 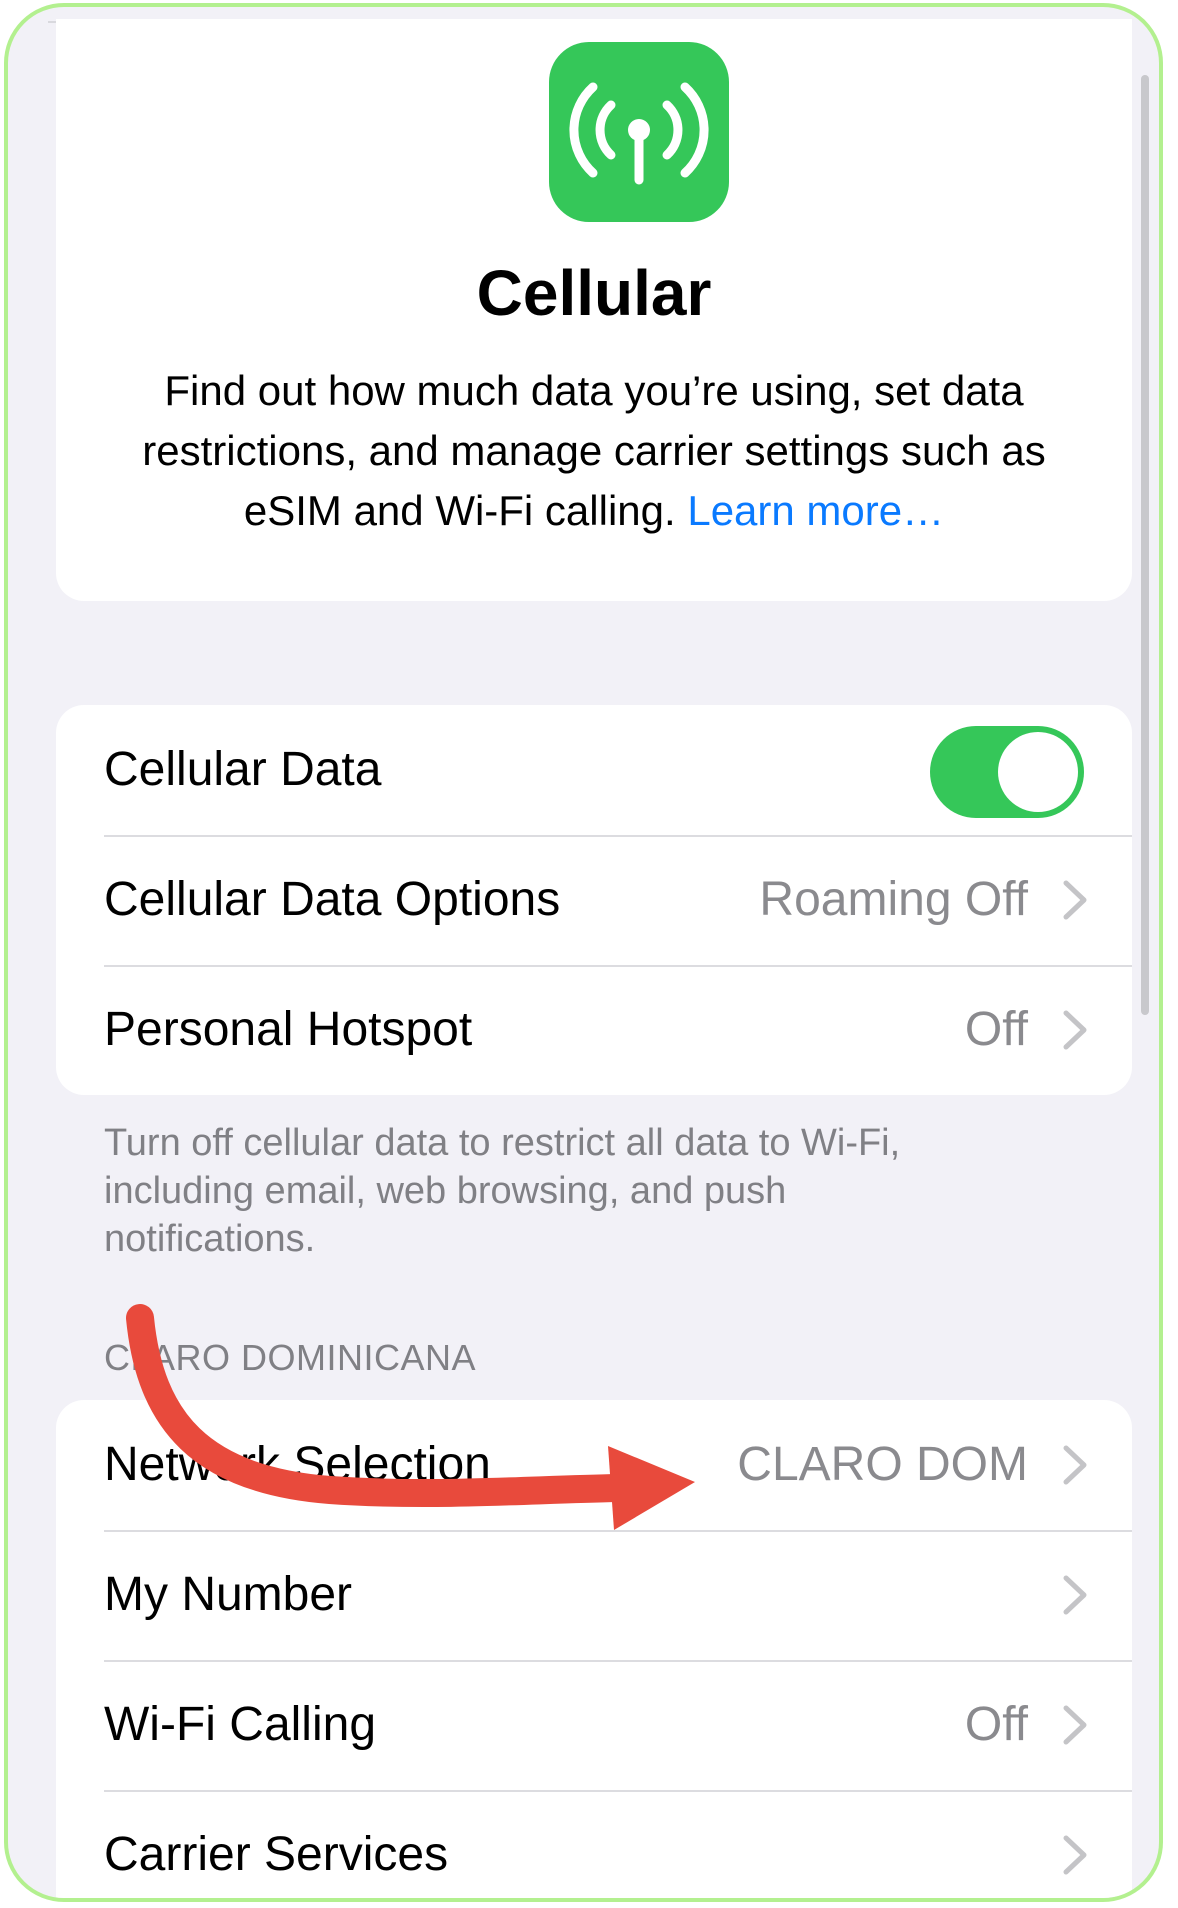 What do you see at coordinates (290, 1357) in the screenshot?
I see `carrier-section-header: CLARO DOMINICANA` at bounding box center [290, 1357].